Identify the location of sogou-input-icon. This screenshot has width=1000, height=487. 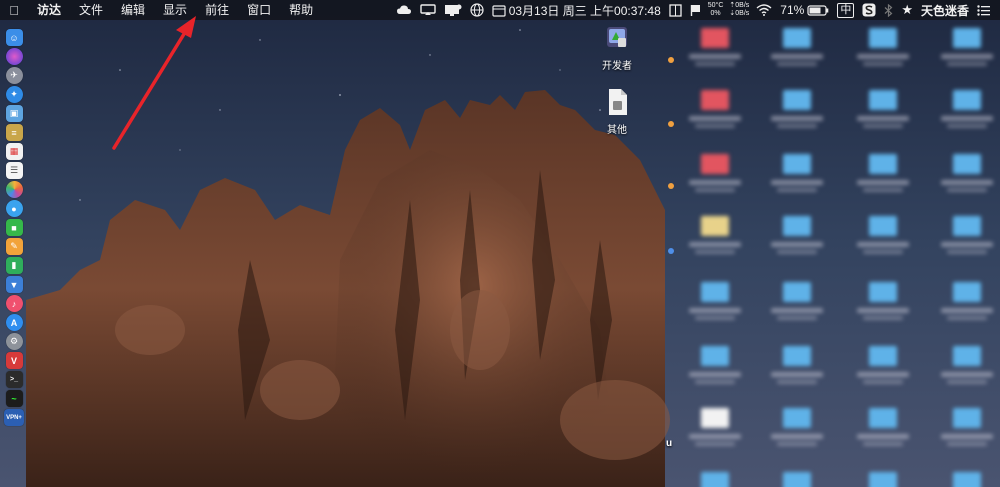
(869, 10).